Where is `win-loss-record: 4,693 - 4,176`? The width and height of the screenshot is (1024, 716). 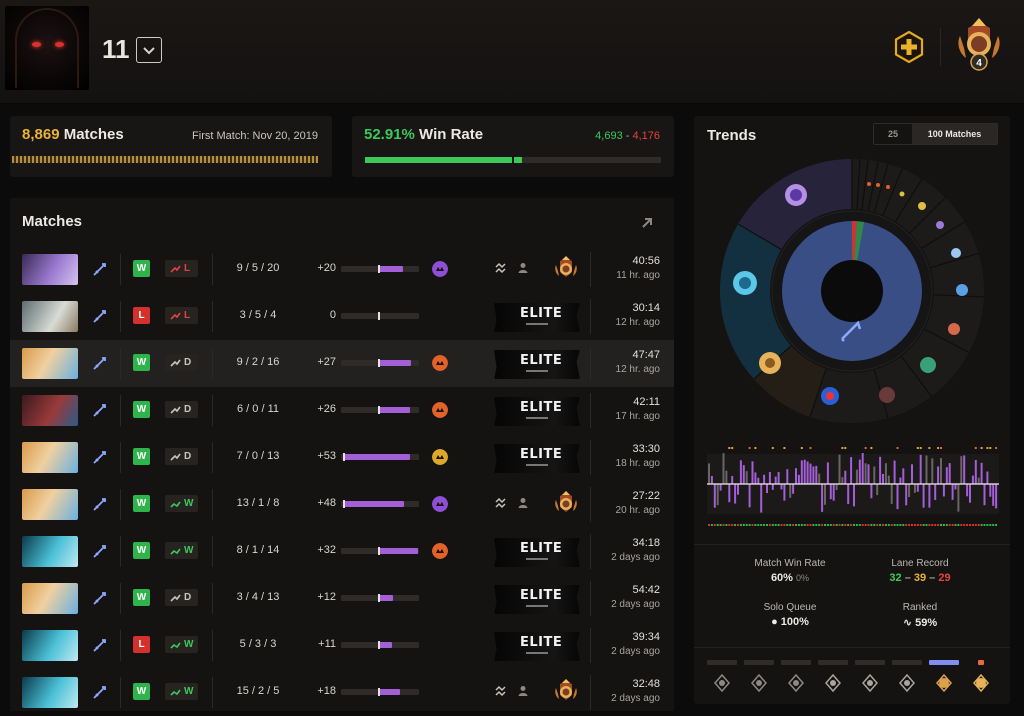 win-loss-record: 4,693 - 4,176 is located at coordinates (627, 136).